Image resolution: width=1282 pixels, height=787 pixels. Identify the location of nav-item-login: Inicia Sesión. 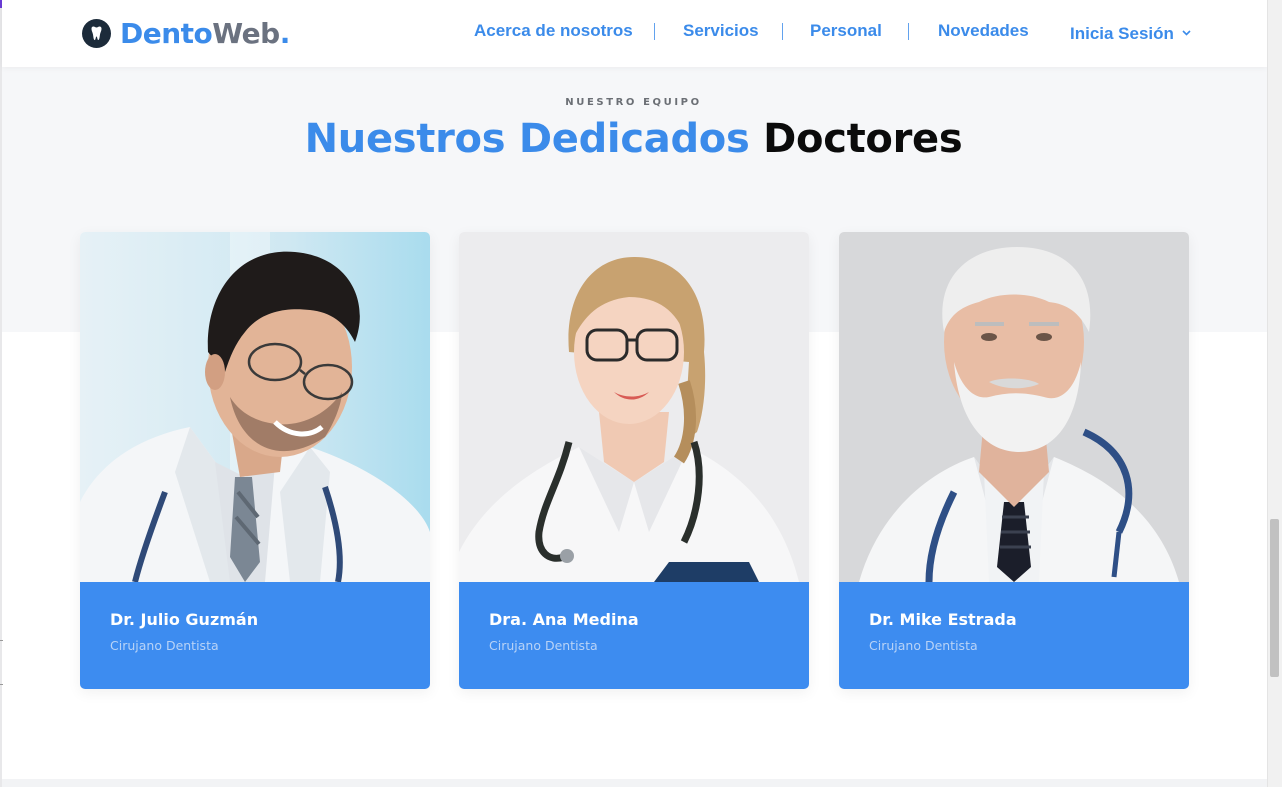
(1130, 32).